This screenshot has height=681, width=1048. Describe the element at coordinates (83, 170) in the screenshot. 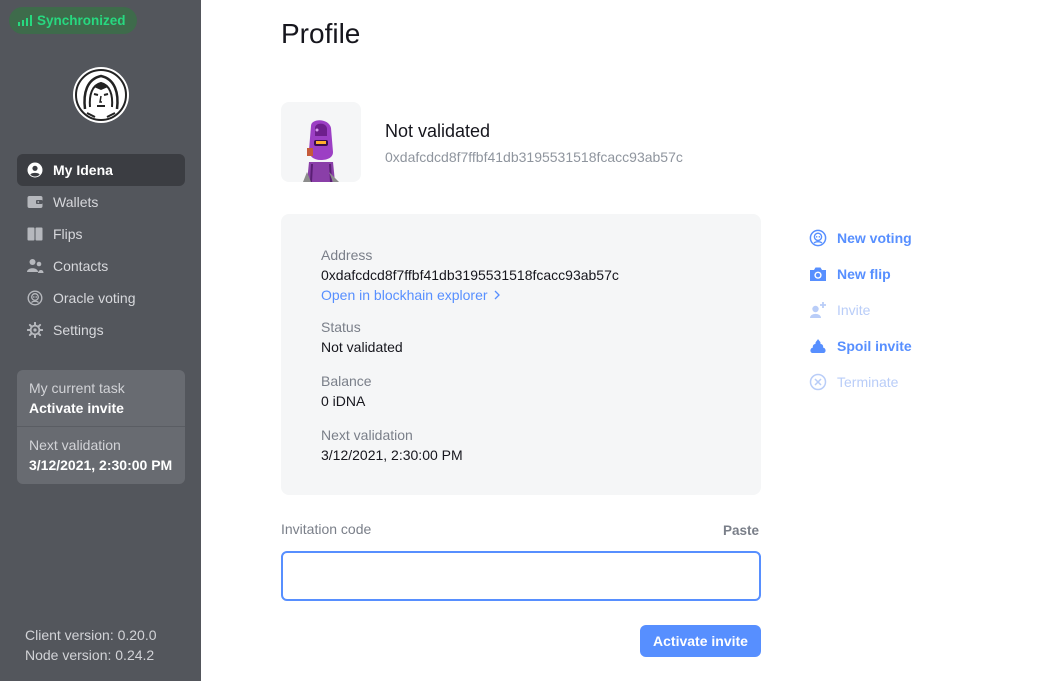

I see `sidebar-item-label: My Idena` at that location.